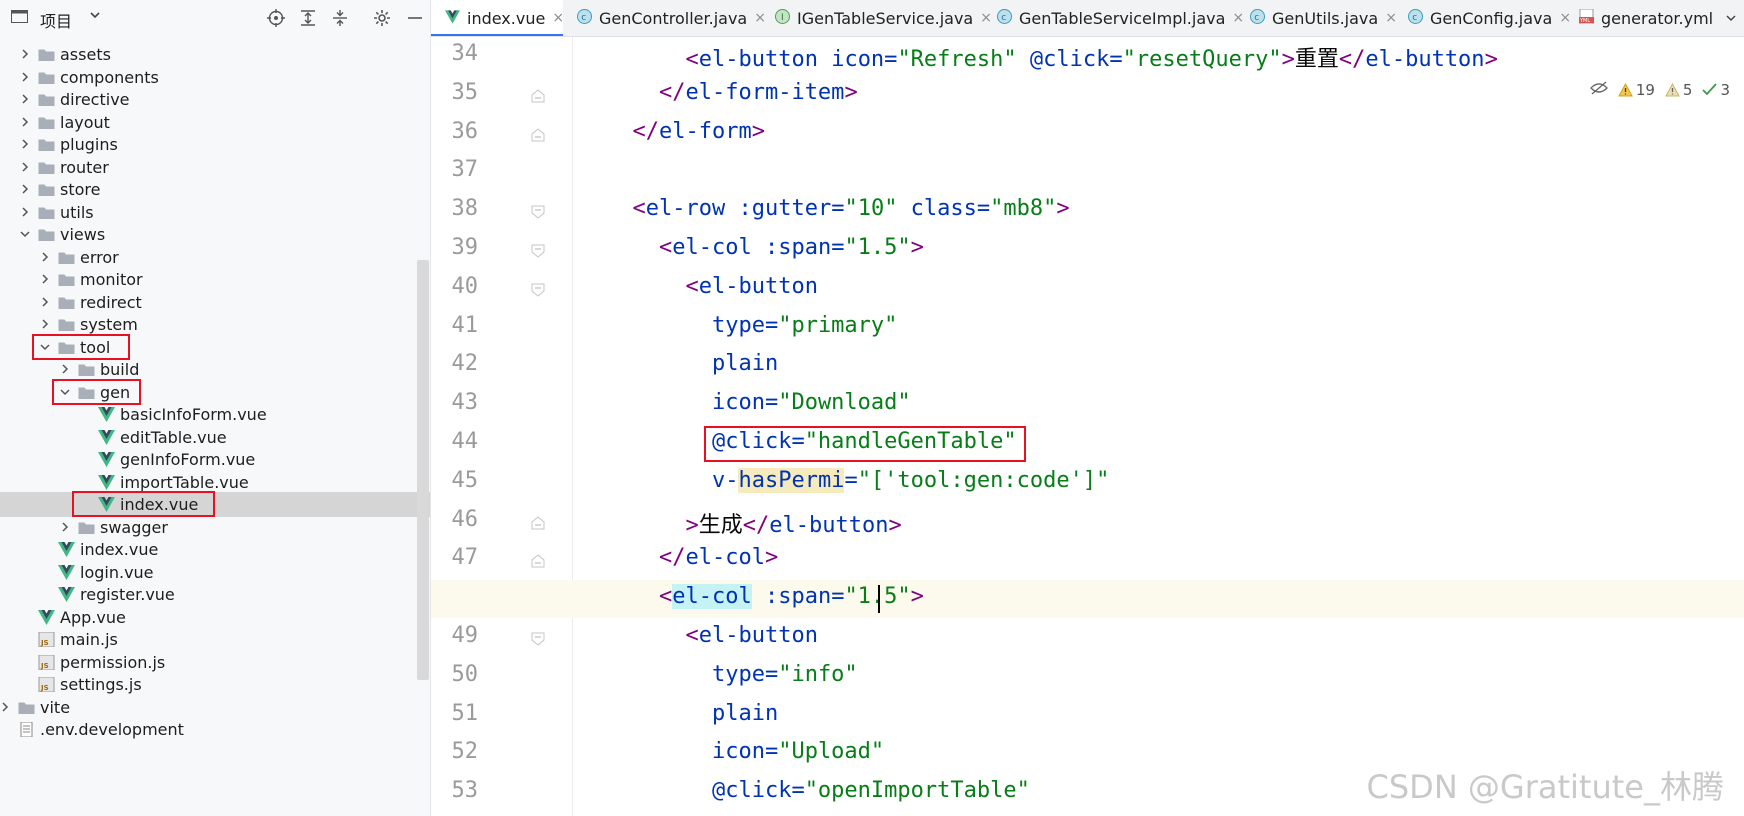  I want to click on tree-folder: store, so click(215, 189).